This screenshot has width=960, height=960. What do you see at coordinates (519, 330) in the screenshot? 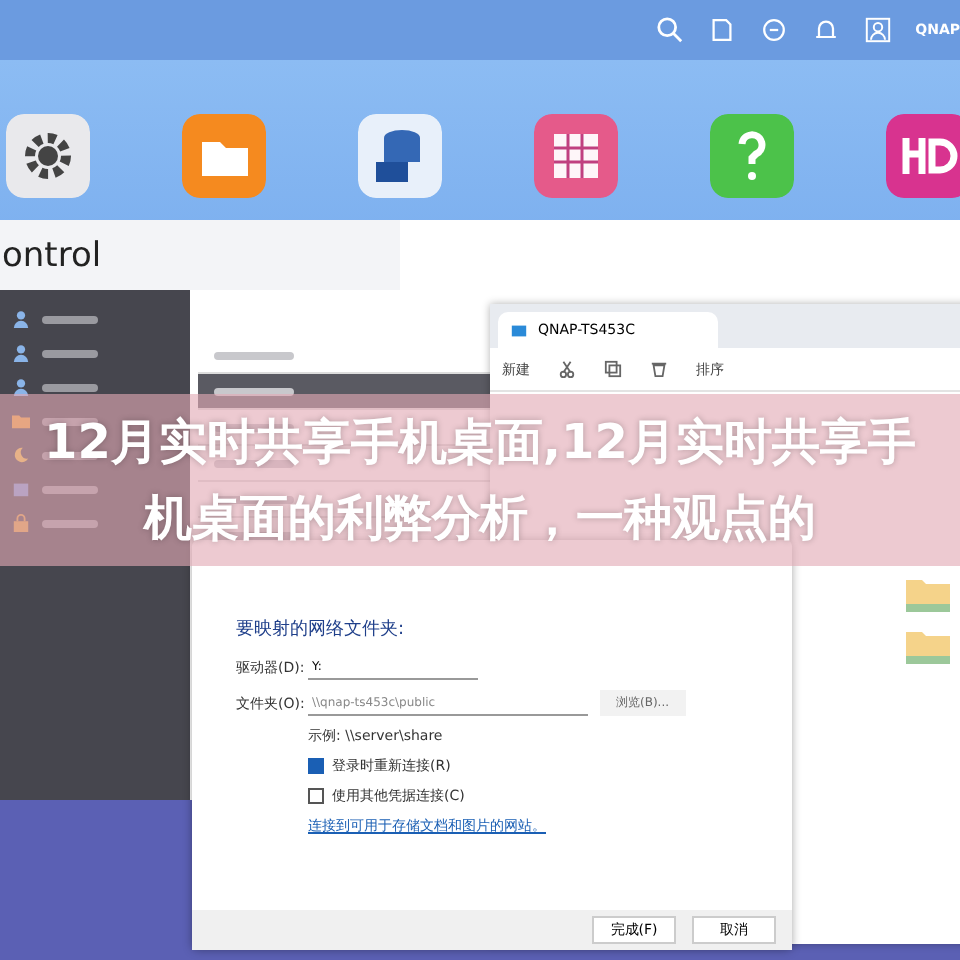
I see `monitor-icon` at bounding box center [519, 330].